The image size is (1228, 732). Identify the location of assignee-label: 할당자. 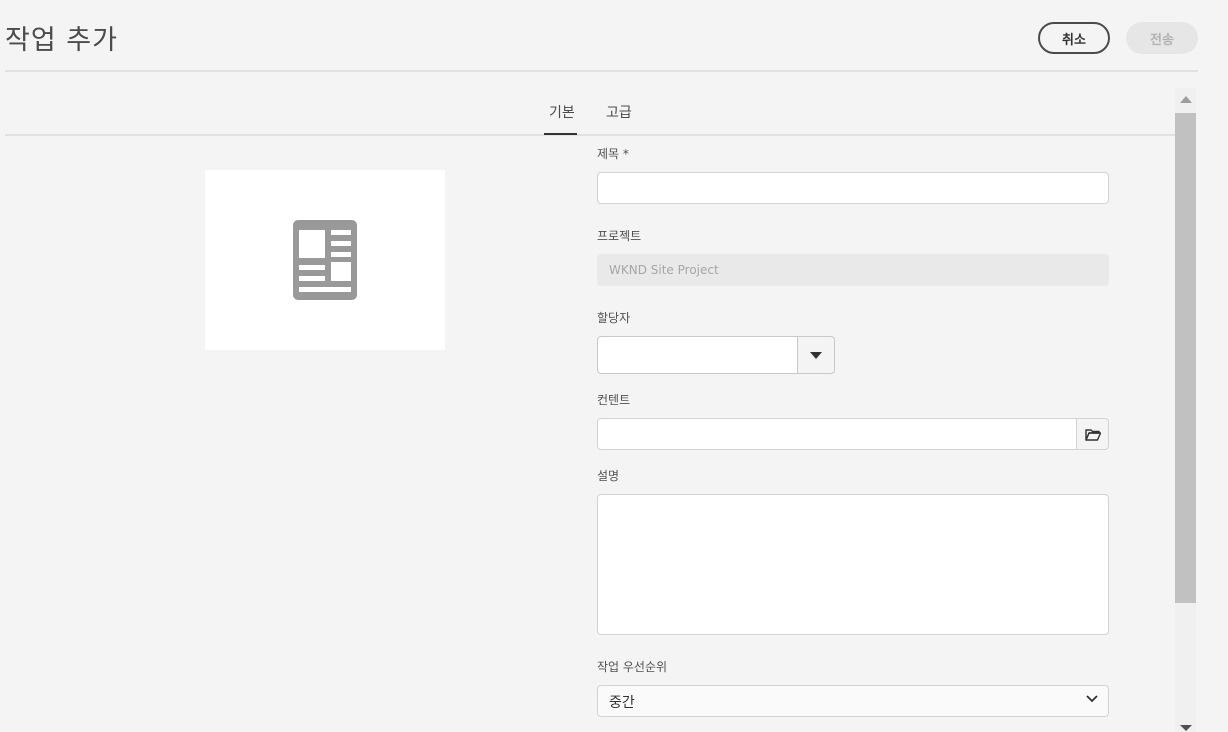
(614, 318).